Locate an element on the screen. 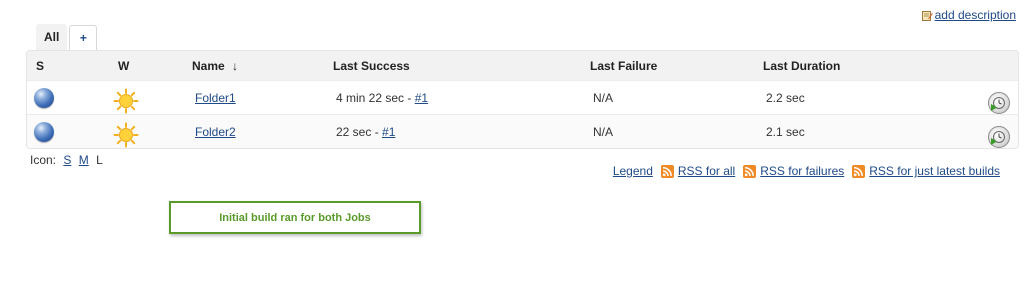 The width and height of the screenshot is (1024, 289). icon-size-label: Icon: is located at coordinates (43, 160).